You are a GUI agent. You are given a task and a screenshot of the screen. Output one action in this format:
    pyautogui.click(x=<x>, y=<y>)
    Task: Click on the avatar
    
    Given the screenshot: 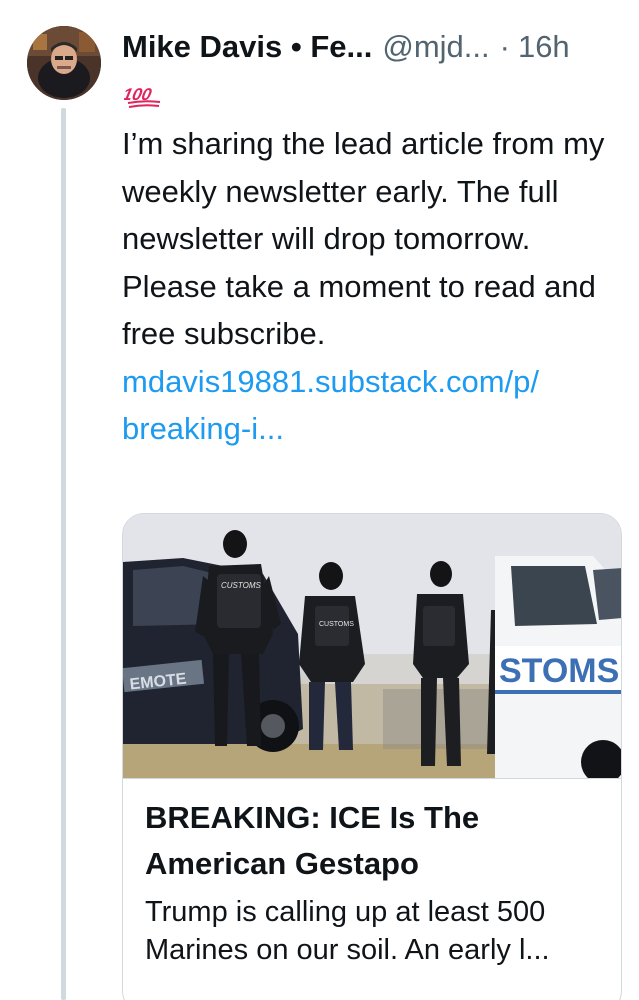 What is the action you would take?
    pyautogui.click(x=64, y=63)
    